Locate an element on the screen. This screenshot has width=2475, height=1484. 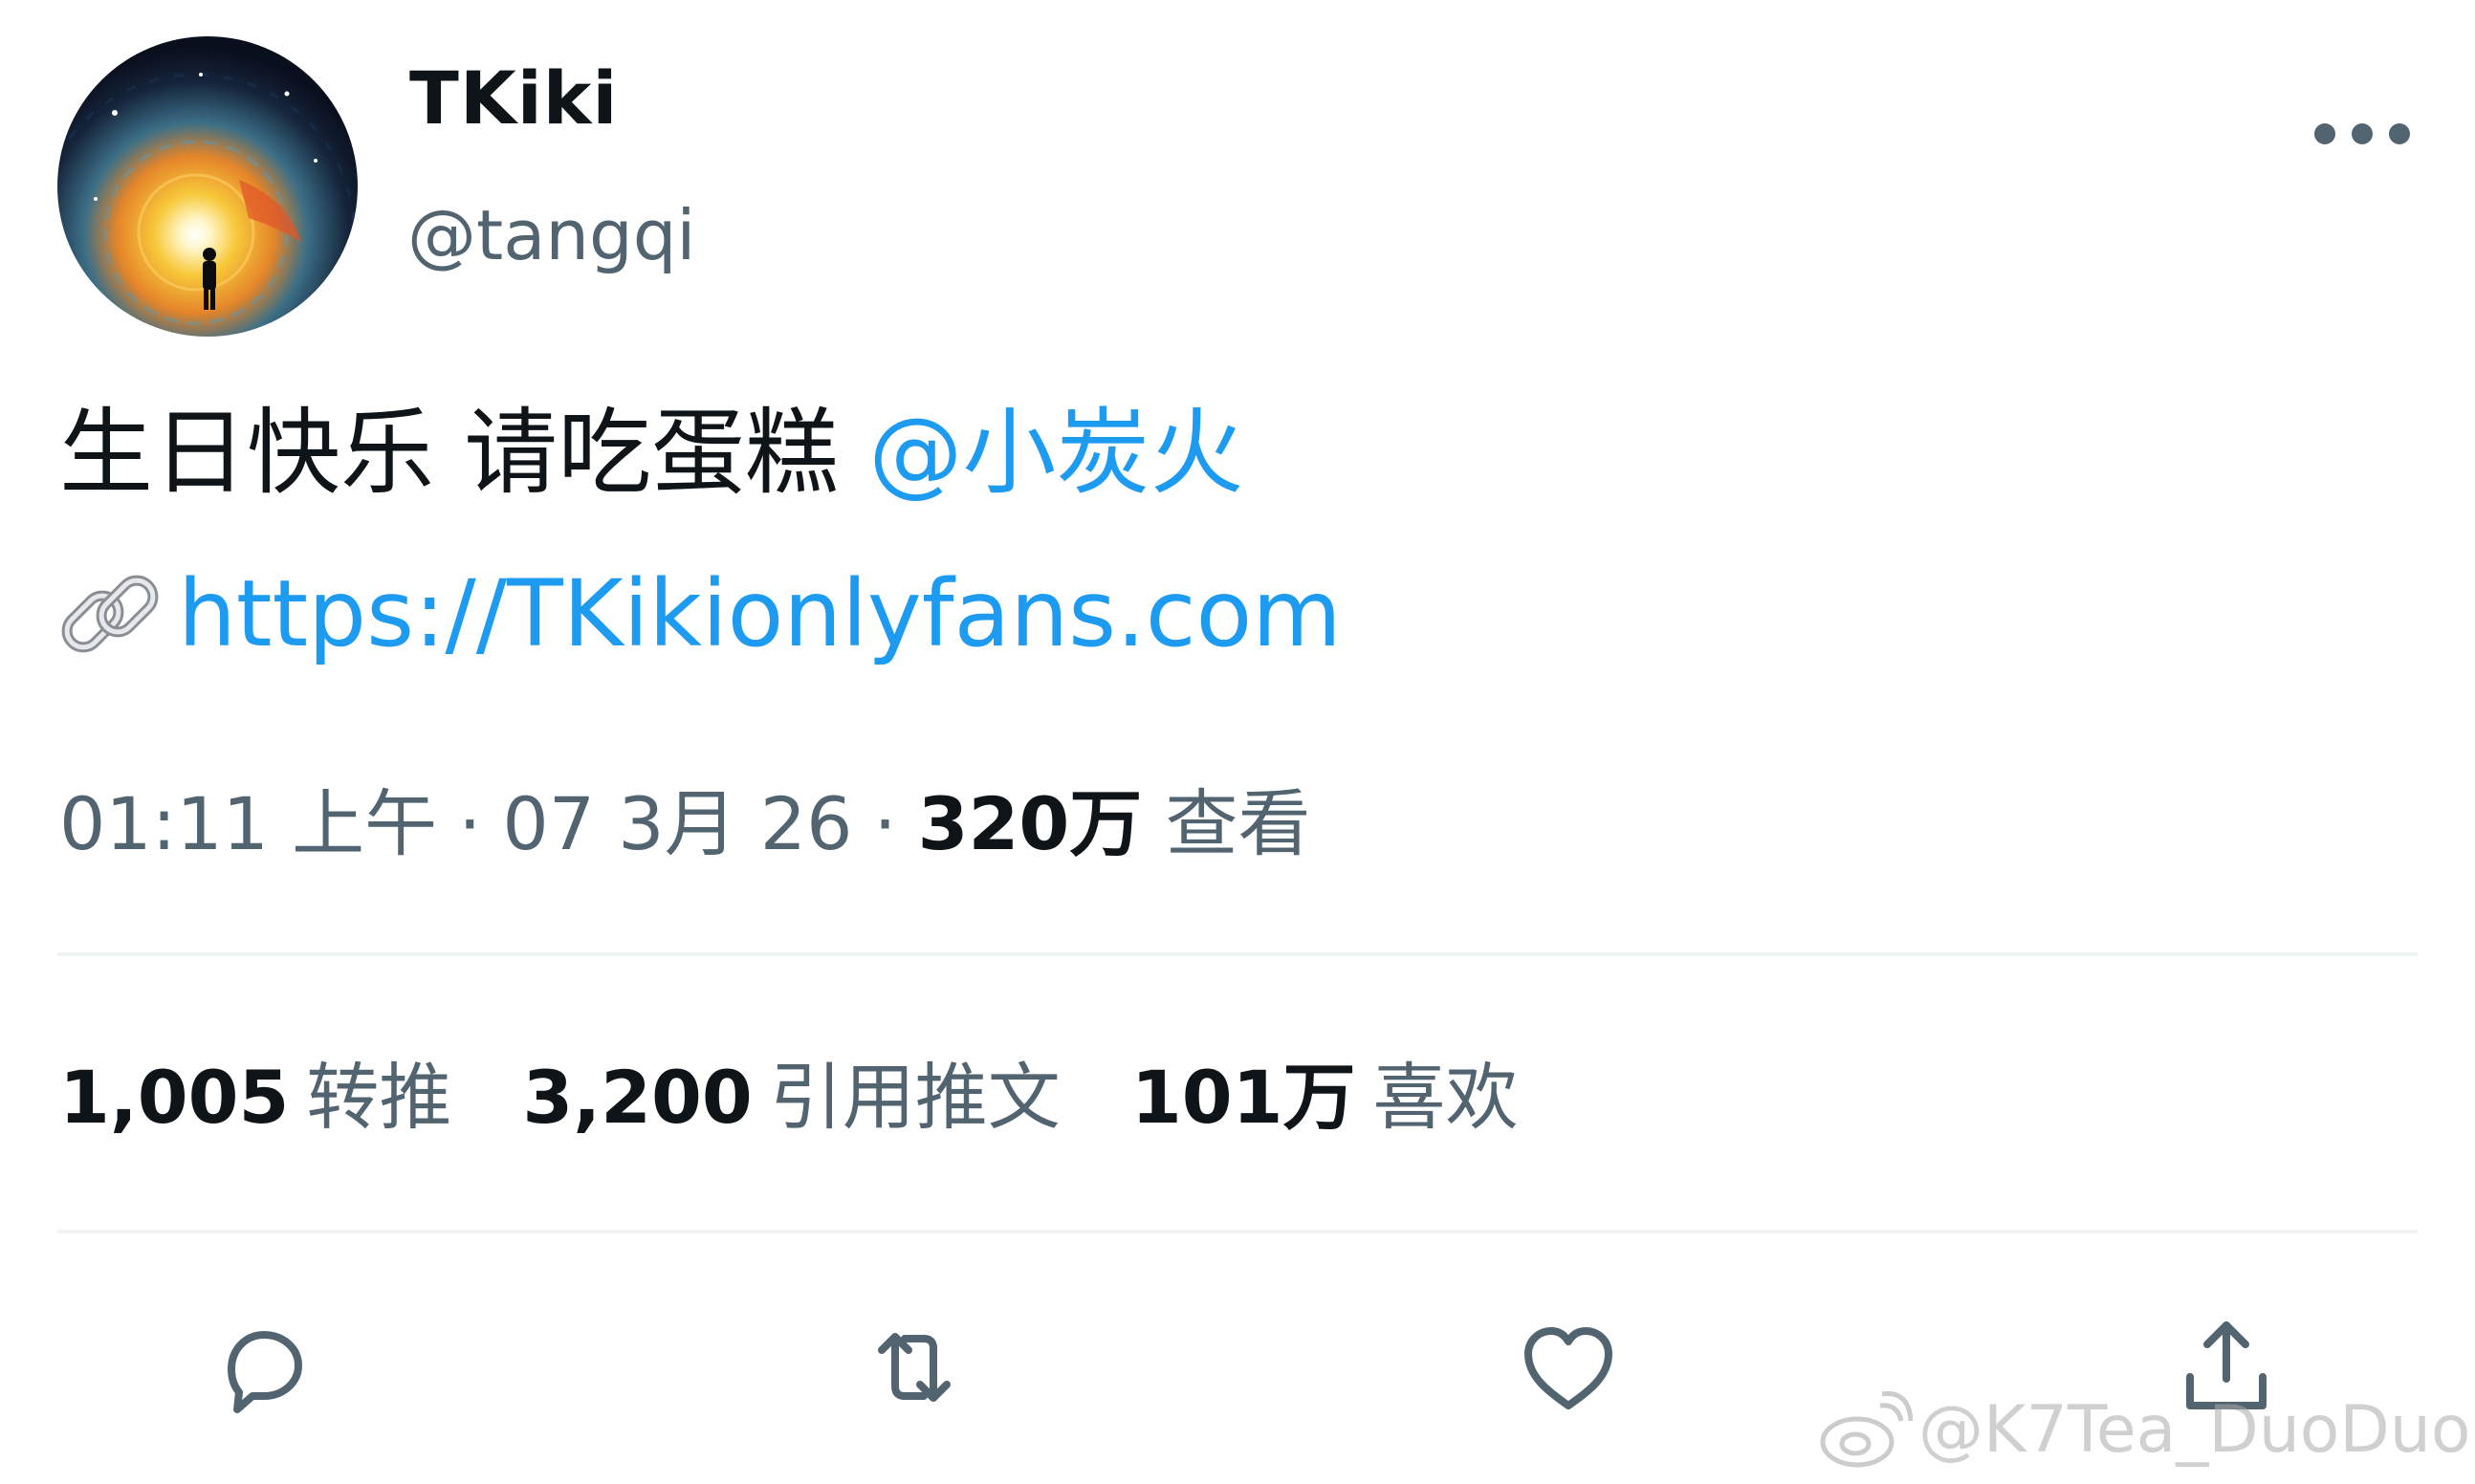
tweet-stats: 1,005 转推 3,200 引用推文 101万 喜欢 is located at coordinates (823, 1098).